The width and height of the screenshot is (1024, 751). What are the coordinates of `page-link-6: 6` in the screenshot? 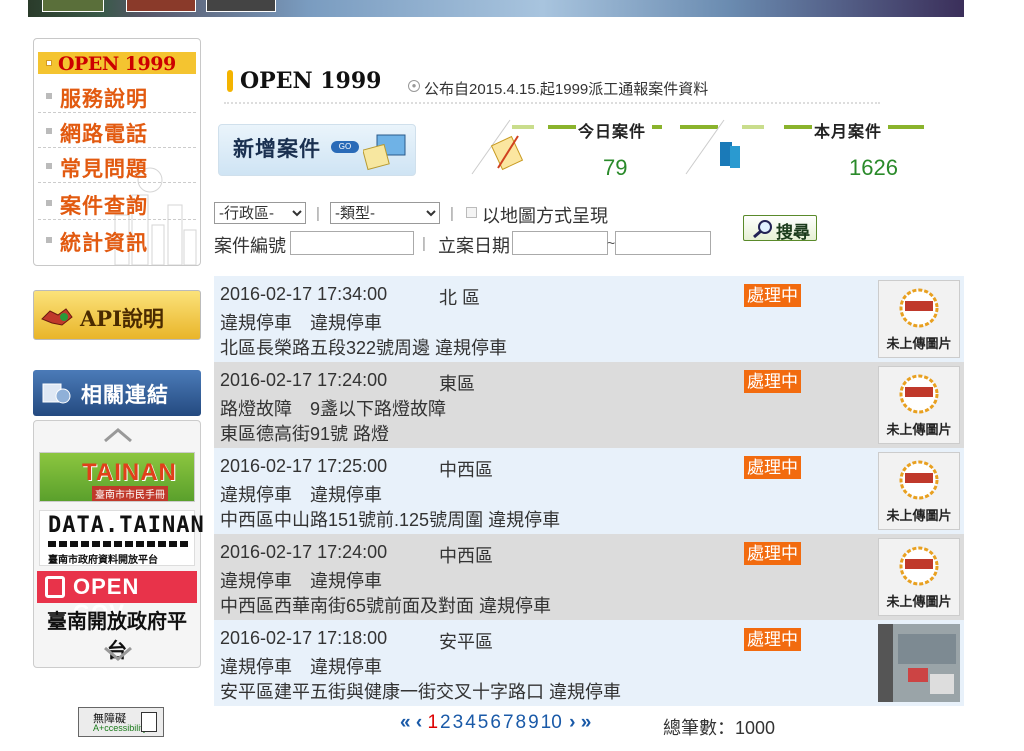 It's located at (495, 722).